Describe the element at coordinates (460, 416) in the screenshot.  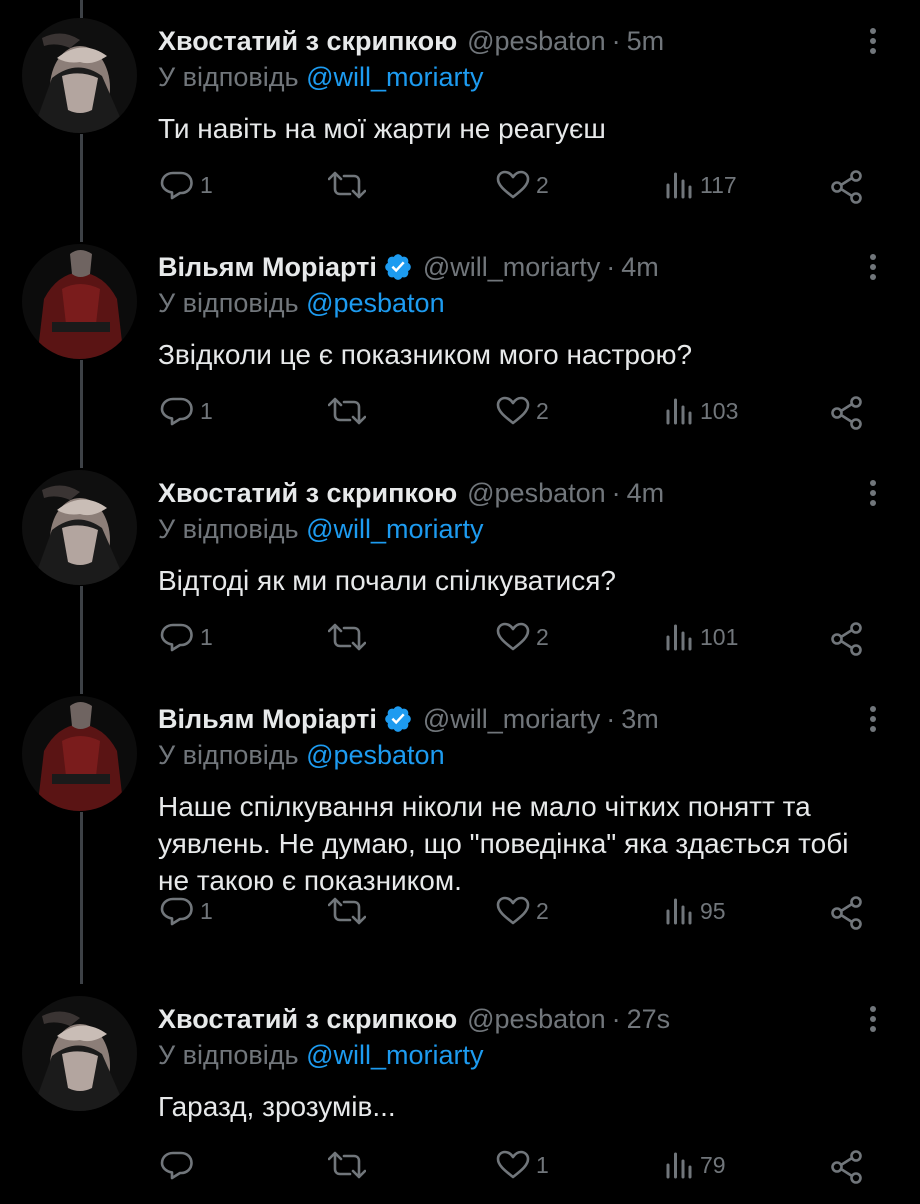
I see `action-bar: 1 2 103` at that location.